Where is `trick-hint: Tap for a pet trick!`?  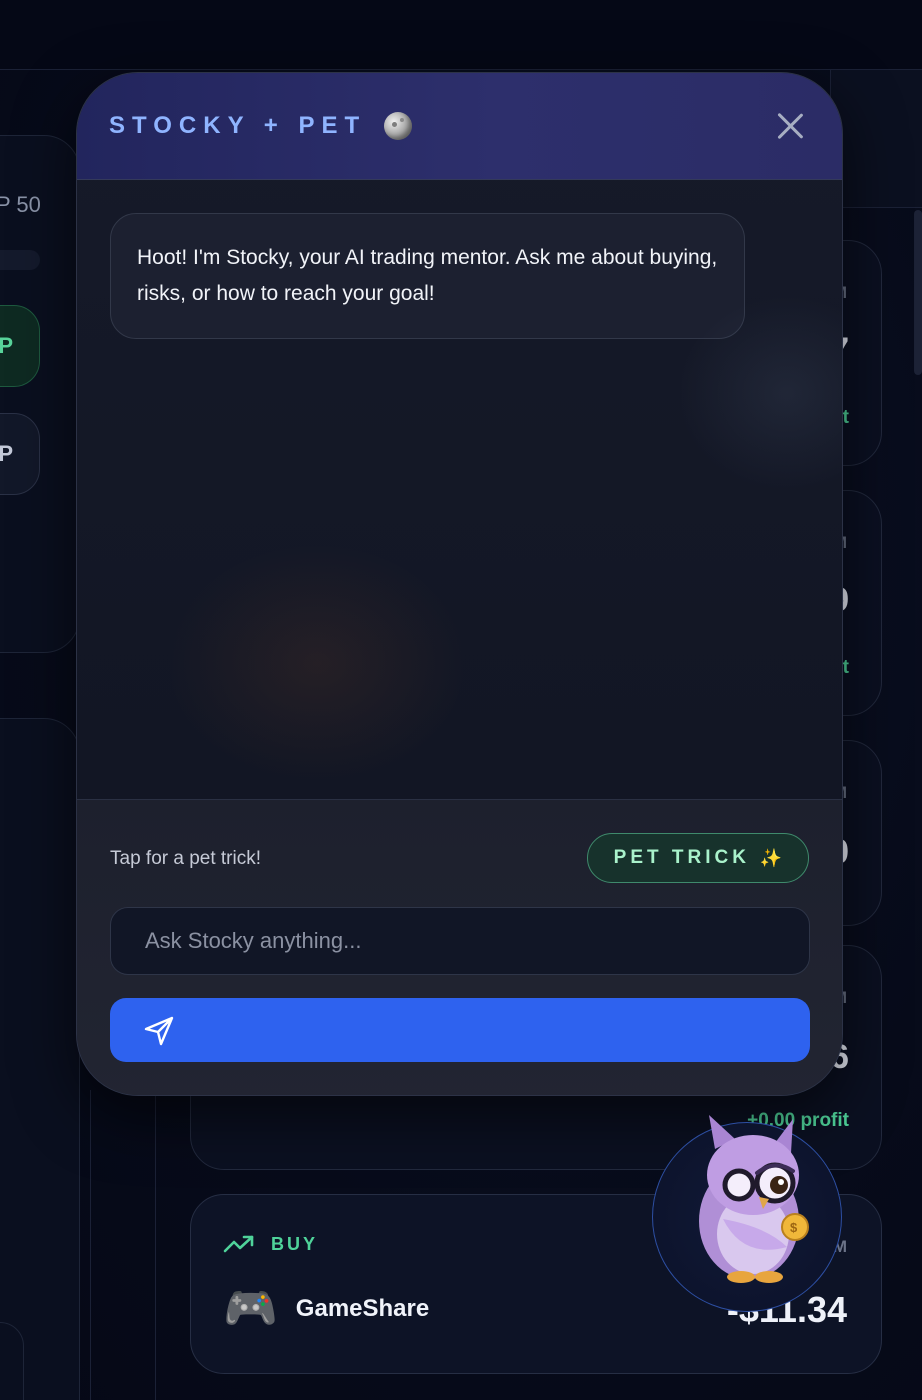 trick-hint: Tap for a pet trick! is located at coordinates (186, 858).